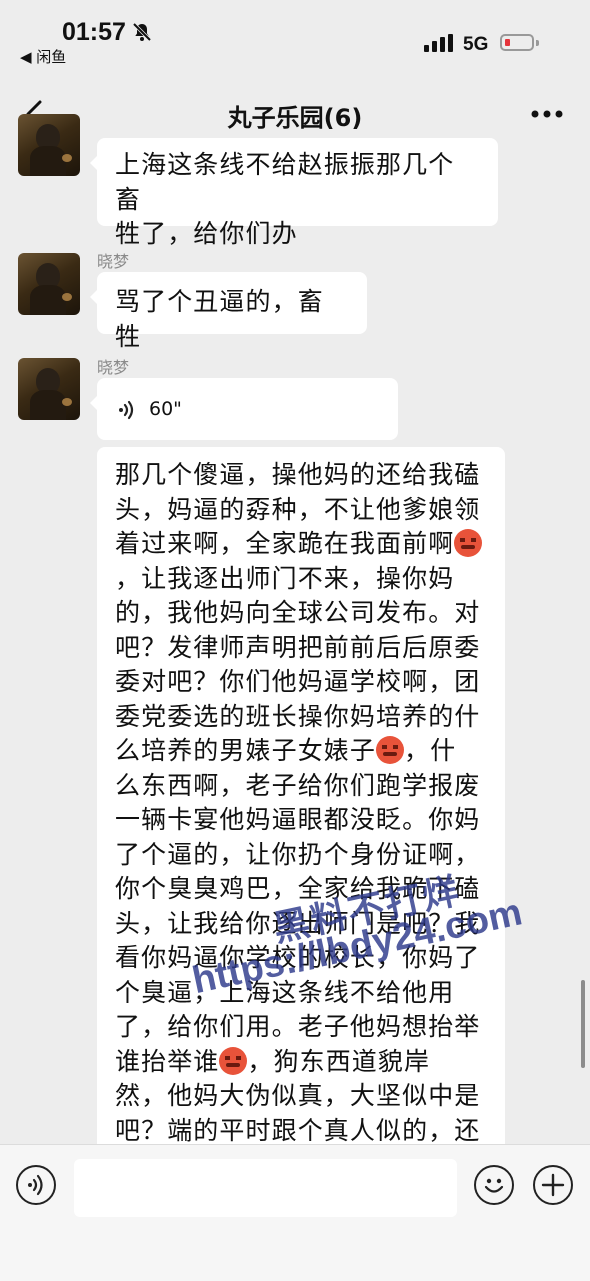  What do you see at coordinates (519, 42) in the screenshot?
I see `battery-icon` at bounding box center [519, 42].